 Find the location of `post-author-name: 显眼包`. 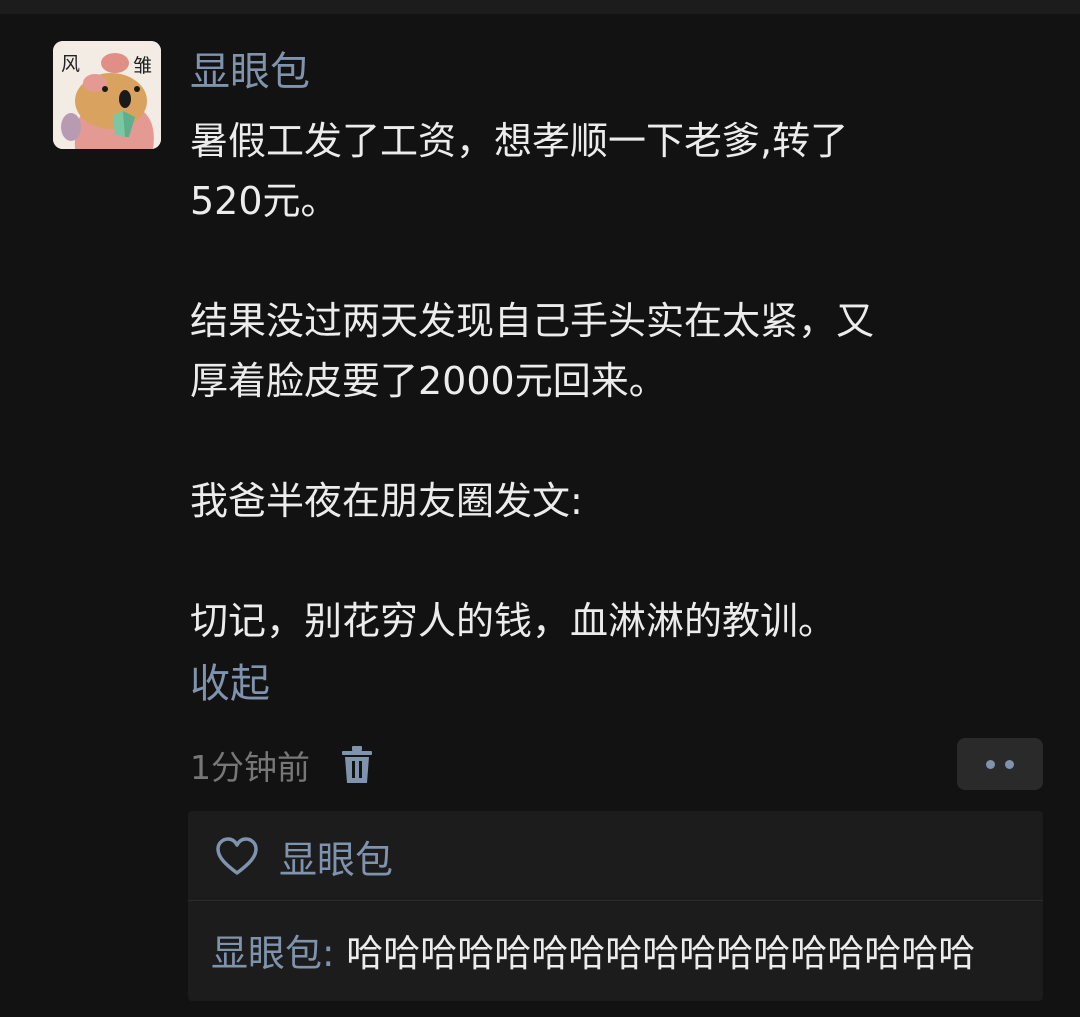

post-author-name: 显眼包 is located at coordinates (250, 72).